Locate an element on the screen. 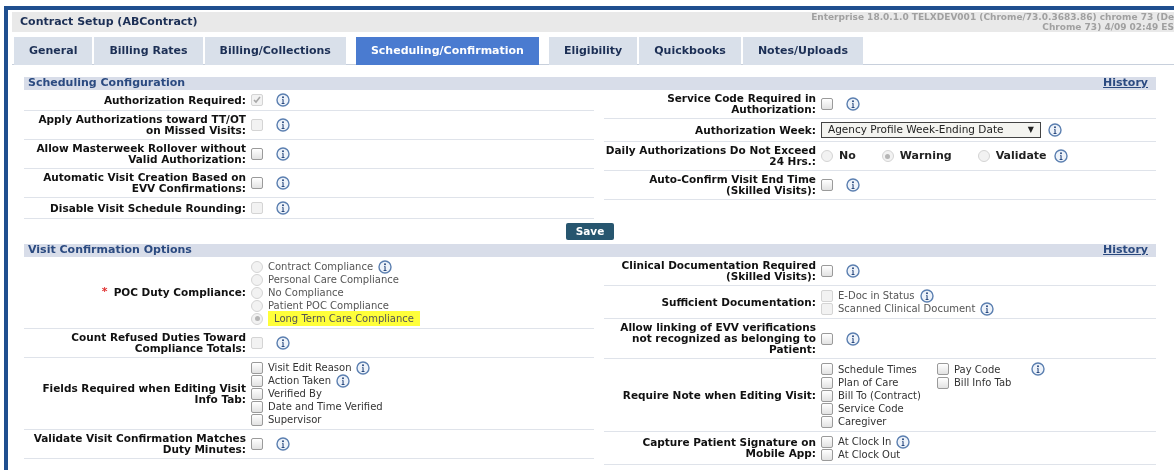  field-label: Fields Required when Editing Visit Info Tab: is located at coordinates (143, 393).